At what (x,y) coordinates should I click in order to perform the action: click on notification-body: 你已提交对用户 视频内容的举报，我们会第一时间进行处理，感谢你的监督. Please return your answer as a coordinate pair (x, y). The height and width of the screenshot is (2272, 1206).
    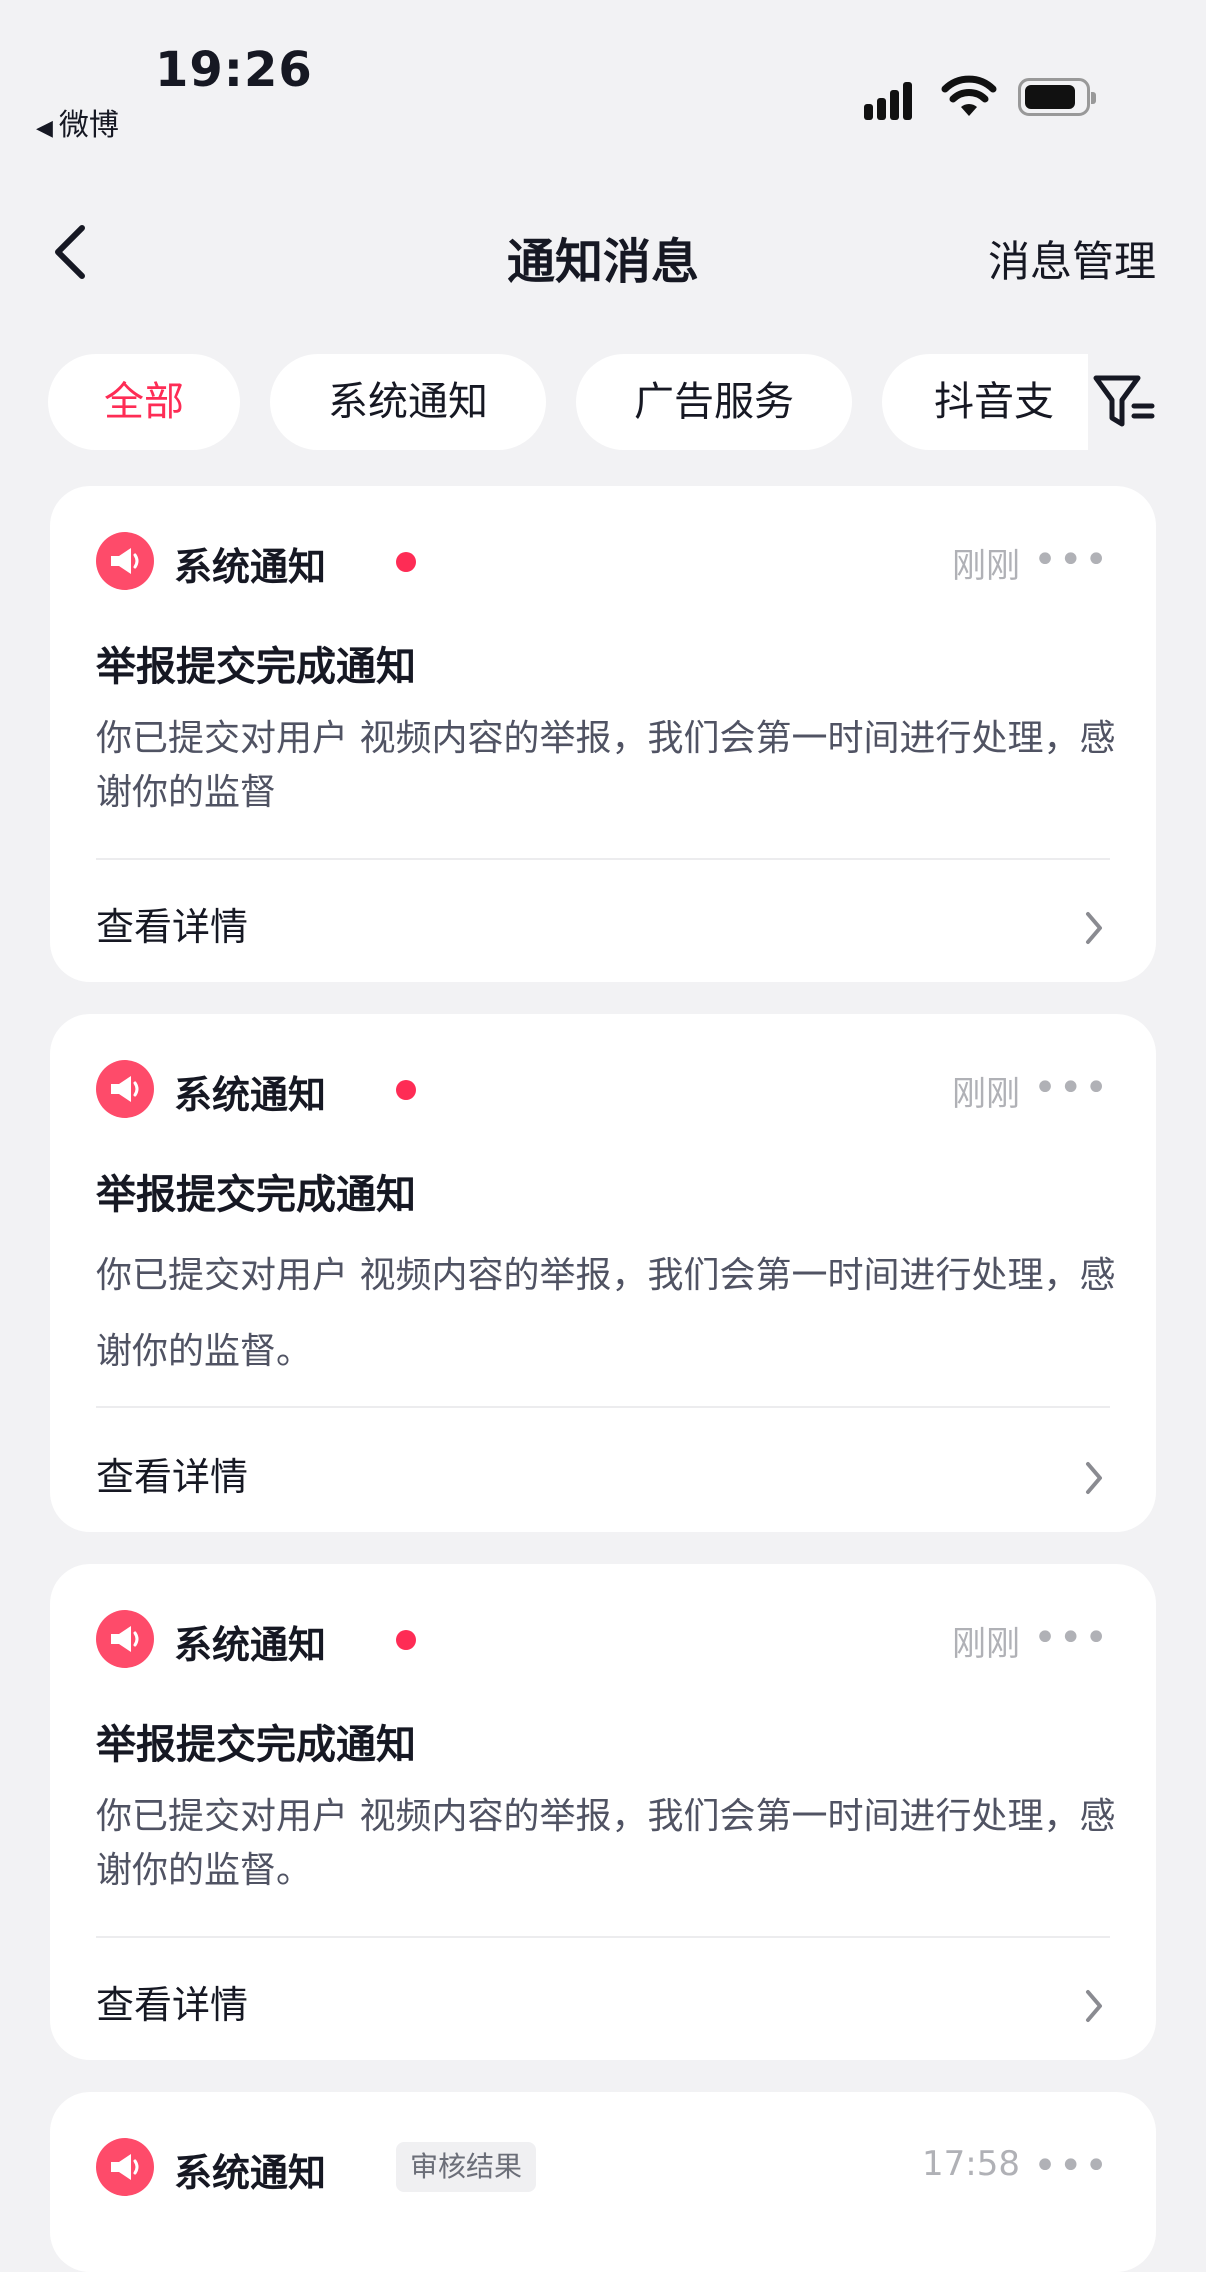
    Looking at the image, I should click on (606, 765).